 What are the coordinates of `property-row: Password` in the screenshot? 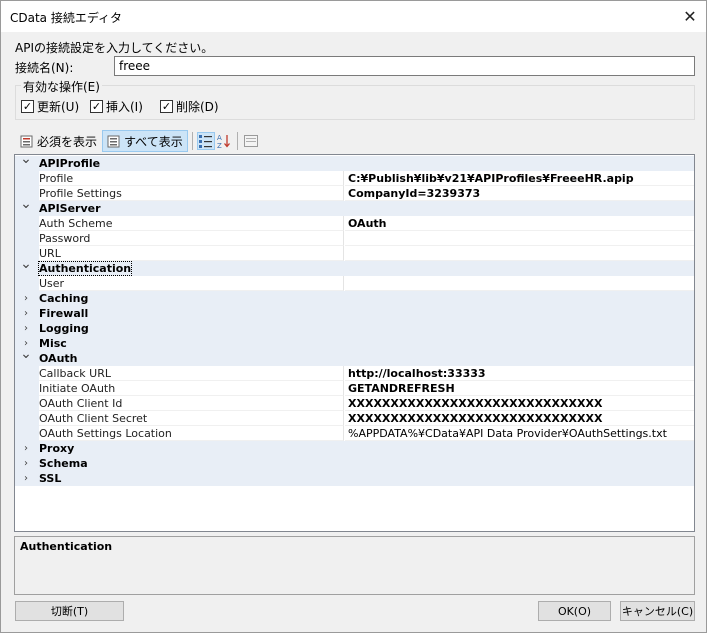 It's located at (354, 238).